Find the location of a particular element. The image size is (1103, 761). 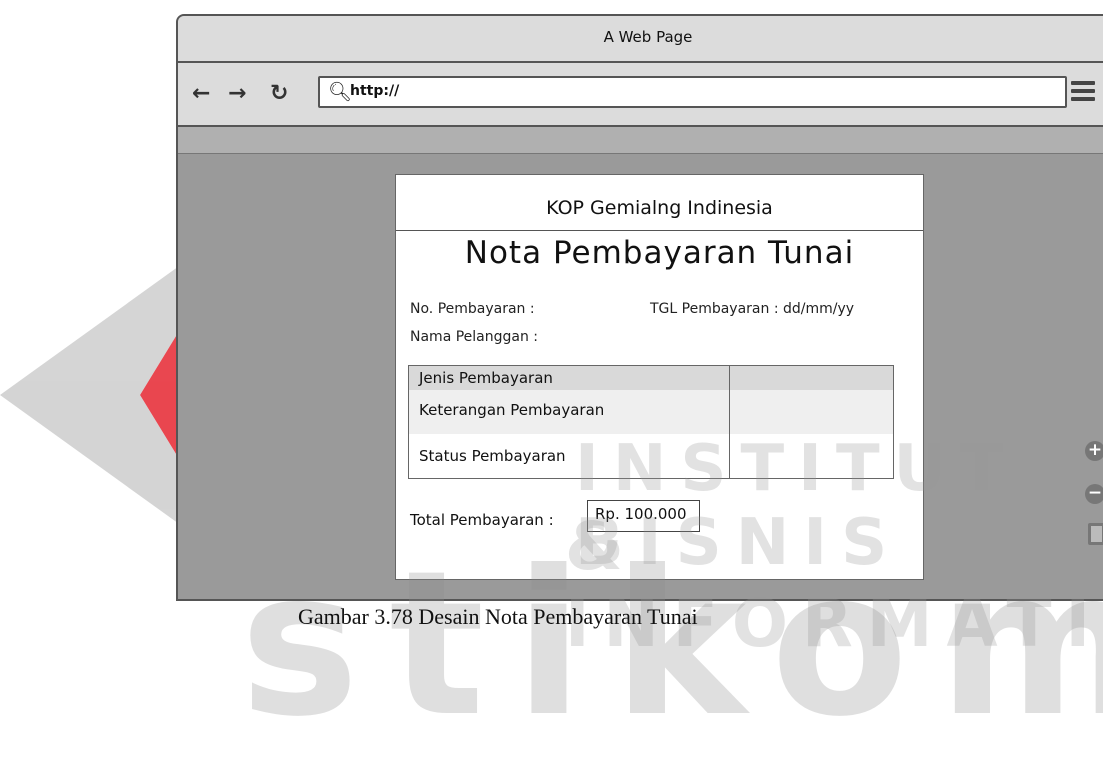

total-pembayaran-label: Total Pembayaran : is located at coordinates (482, 520).